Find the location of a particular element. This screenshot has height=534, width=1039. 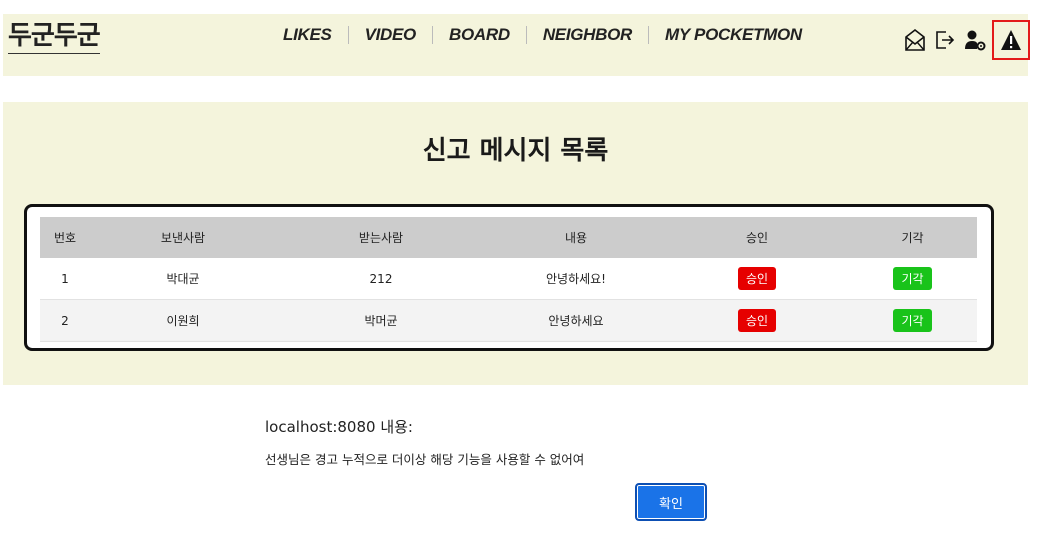

col-header-no: 번호 is located at coordinates (65, 237).